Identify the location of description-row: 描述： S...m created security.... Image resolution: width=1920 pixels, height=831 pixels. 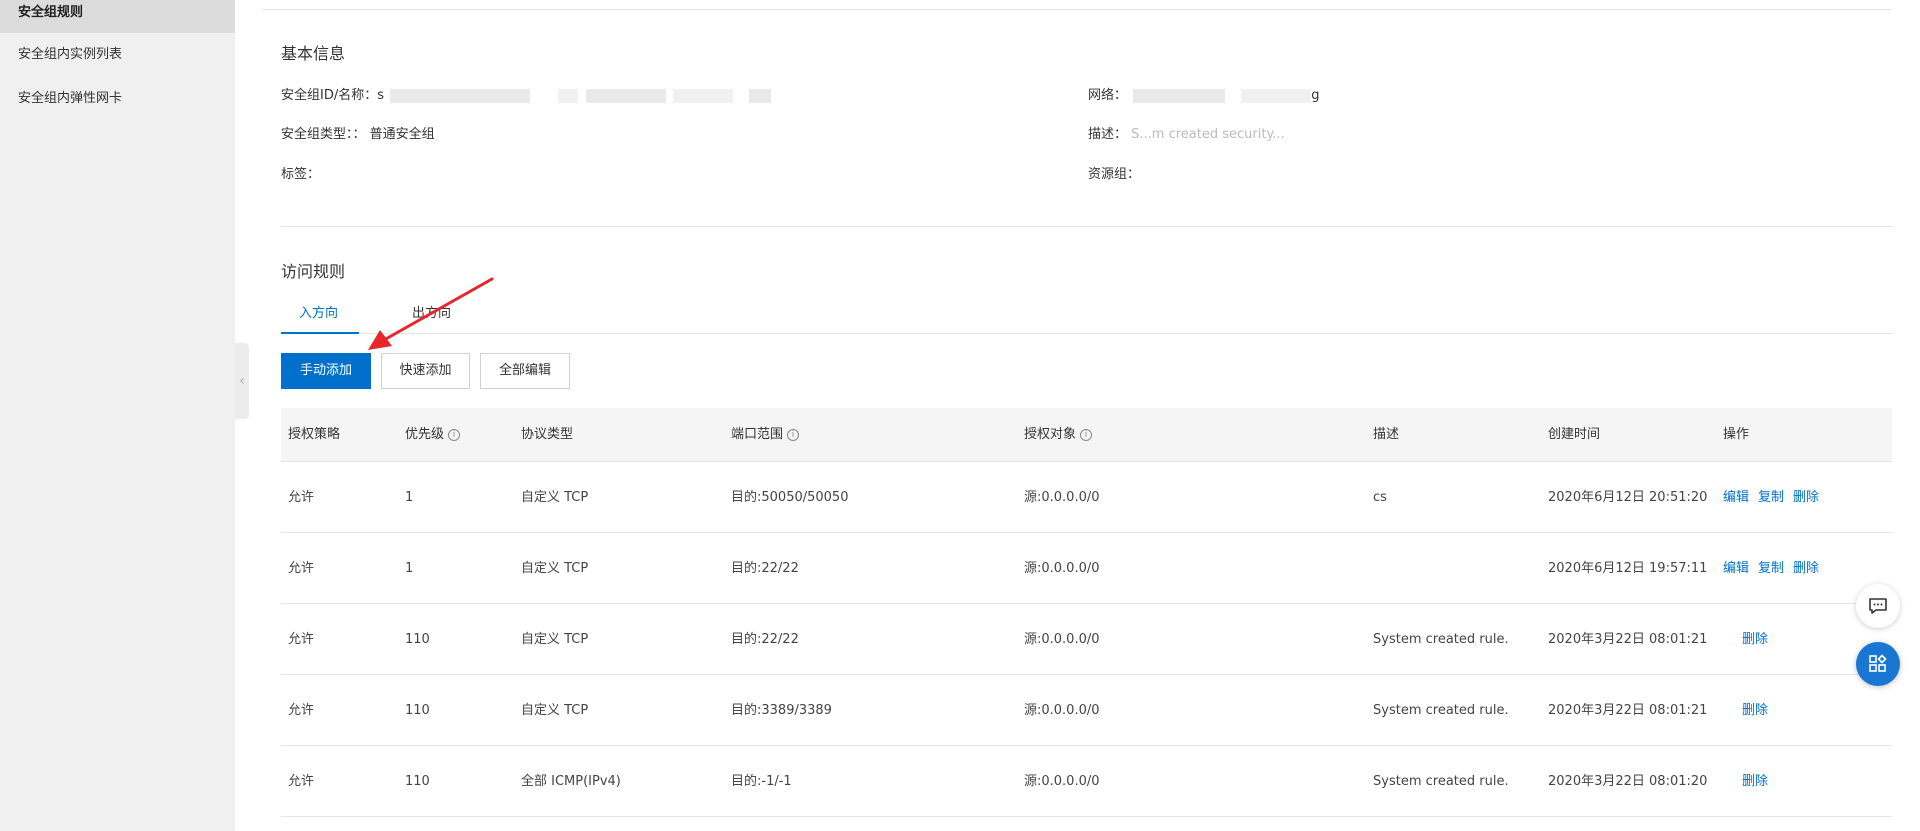
(1186, 132).